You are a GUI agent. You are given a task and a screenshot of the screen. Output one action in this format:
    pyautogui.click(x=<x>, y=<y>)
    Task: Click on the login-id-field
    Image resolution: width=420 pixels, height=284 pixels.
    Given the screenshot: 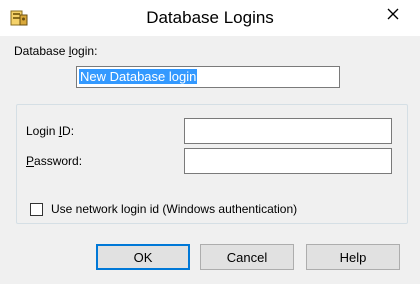 What is the action you would take?
    pyautogui.click(x=288, y=131)
    